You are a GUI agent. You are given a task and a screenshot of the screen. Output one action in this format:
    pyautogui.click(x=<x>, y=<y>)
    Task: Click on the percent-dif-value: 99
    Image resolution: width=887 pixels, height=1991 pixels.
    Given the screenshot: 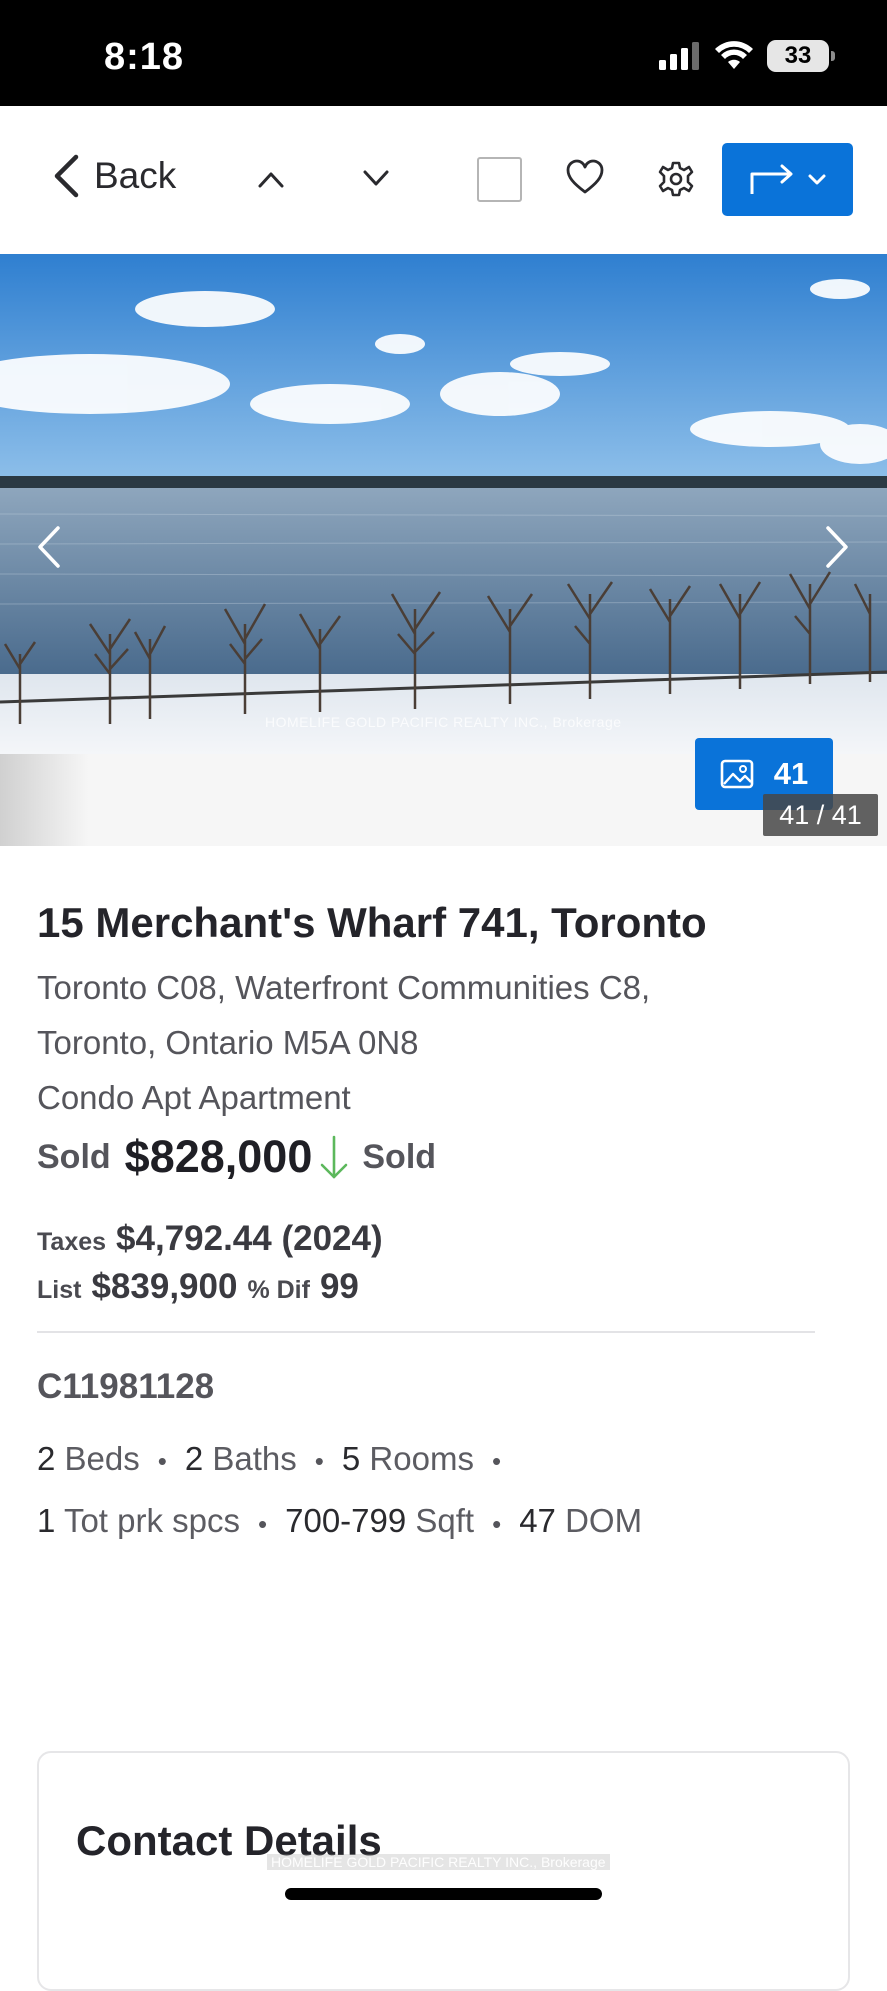 What is the action you would take?
    pyautogui.click(x=339, y=1287)
    